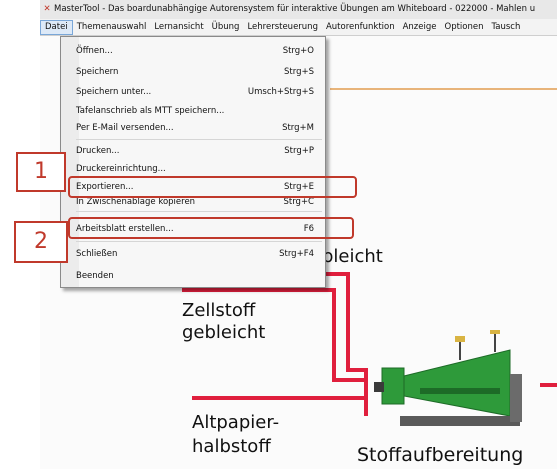 This screenshot has height=469, width=557. I want to click on menu-item-label: Speichern, so click(97, 72).